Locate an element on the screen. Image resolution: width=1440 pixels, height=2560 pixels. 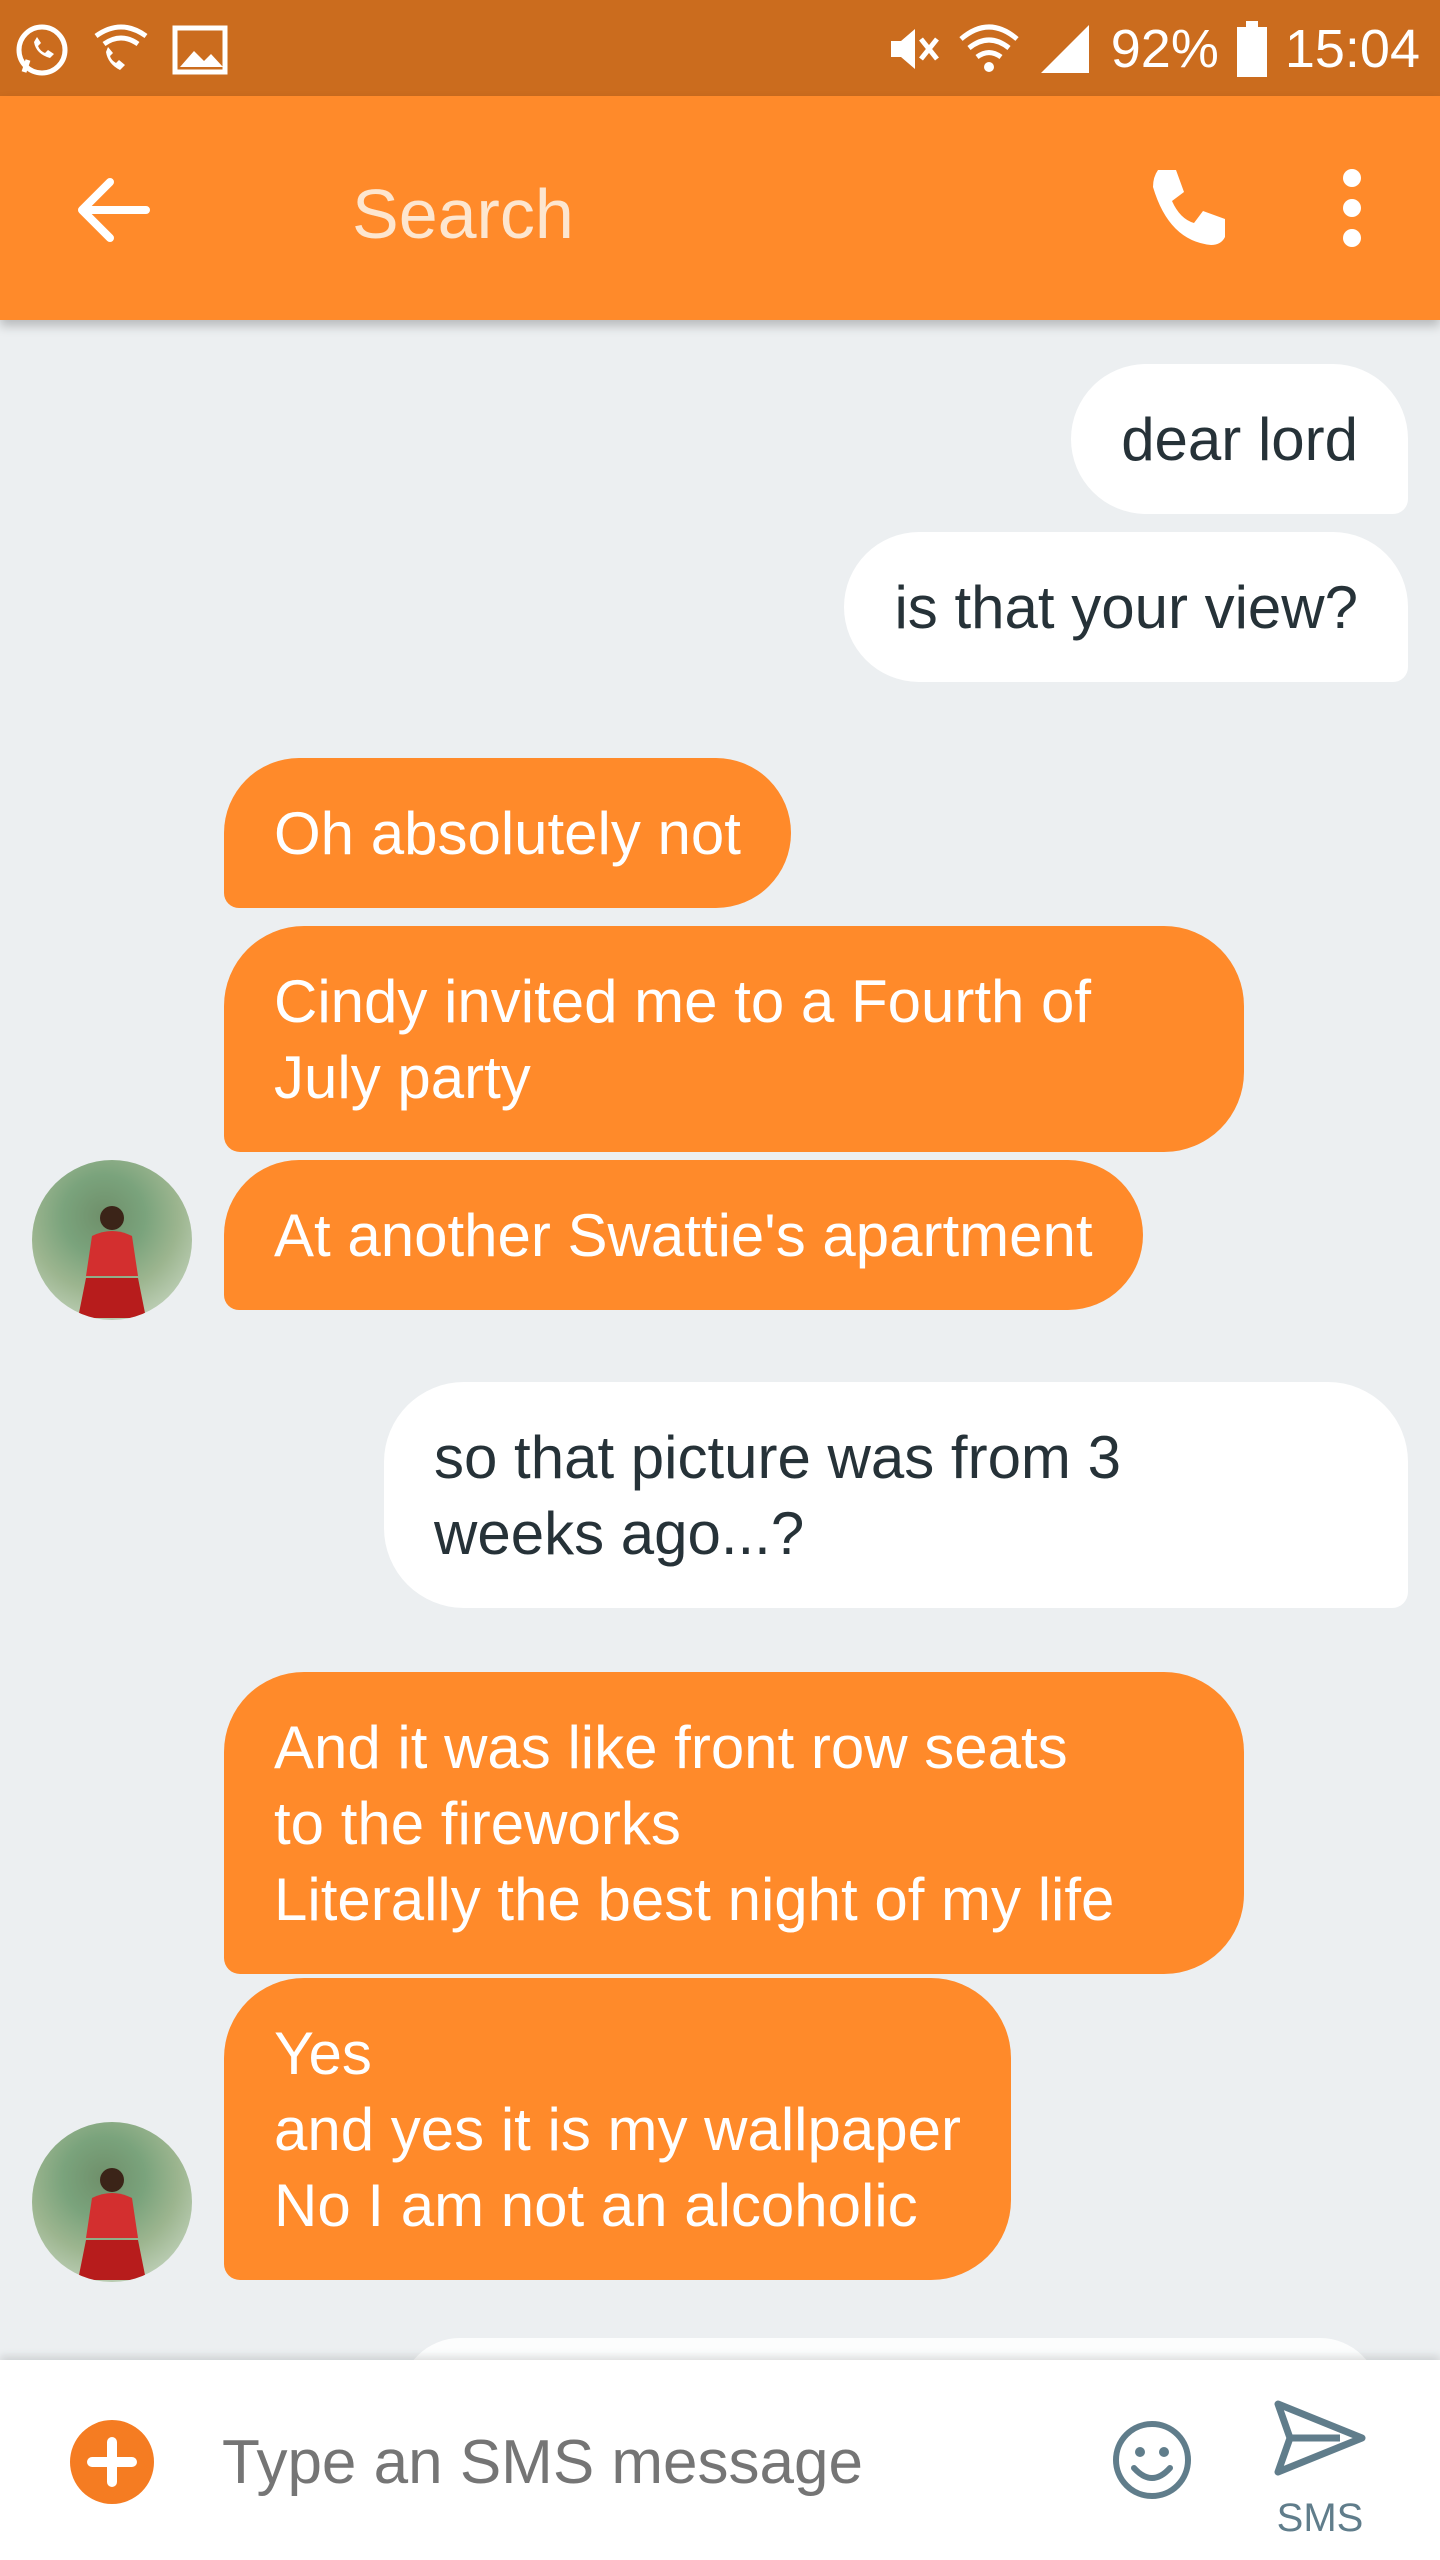
send-icon is located at coordinates (1320, 2438).